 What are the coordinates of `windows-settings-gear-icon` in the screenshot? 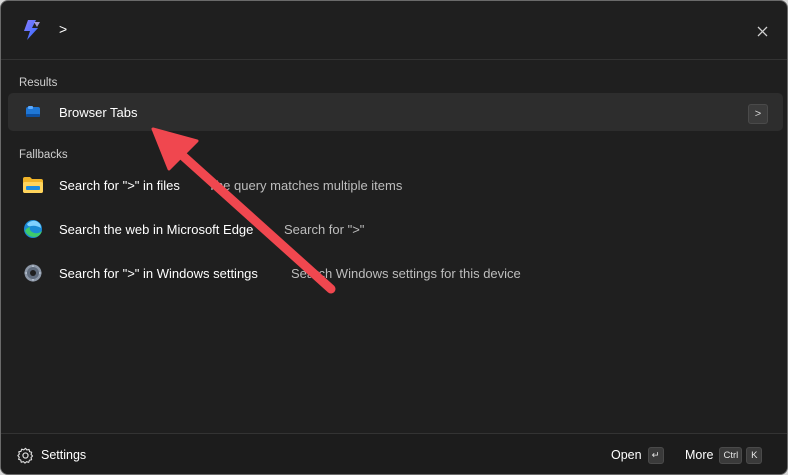 It's located at (33, 273).